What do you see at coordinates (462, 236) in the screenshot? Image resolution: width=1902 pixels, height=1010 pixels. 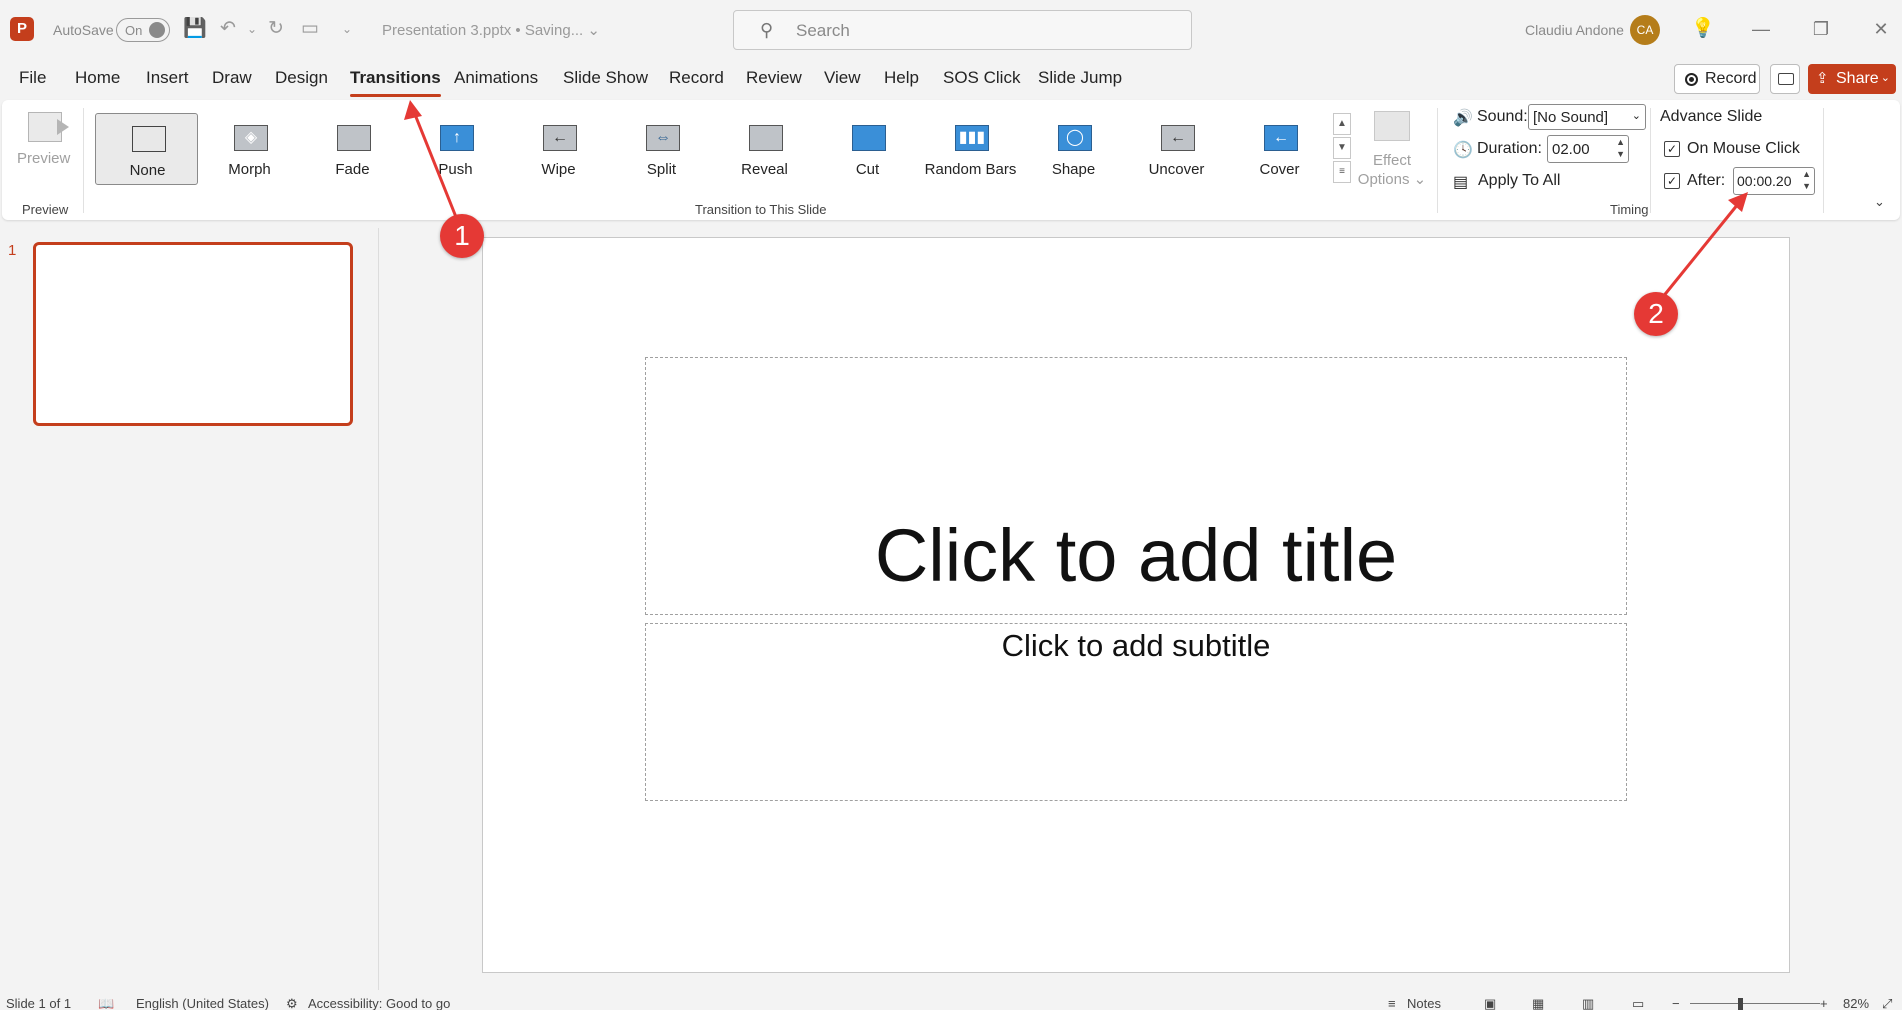 I see `annotation-badge-1: 1` at bounding box center [462, 236].